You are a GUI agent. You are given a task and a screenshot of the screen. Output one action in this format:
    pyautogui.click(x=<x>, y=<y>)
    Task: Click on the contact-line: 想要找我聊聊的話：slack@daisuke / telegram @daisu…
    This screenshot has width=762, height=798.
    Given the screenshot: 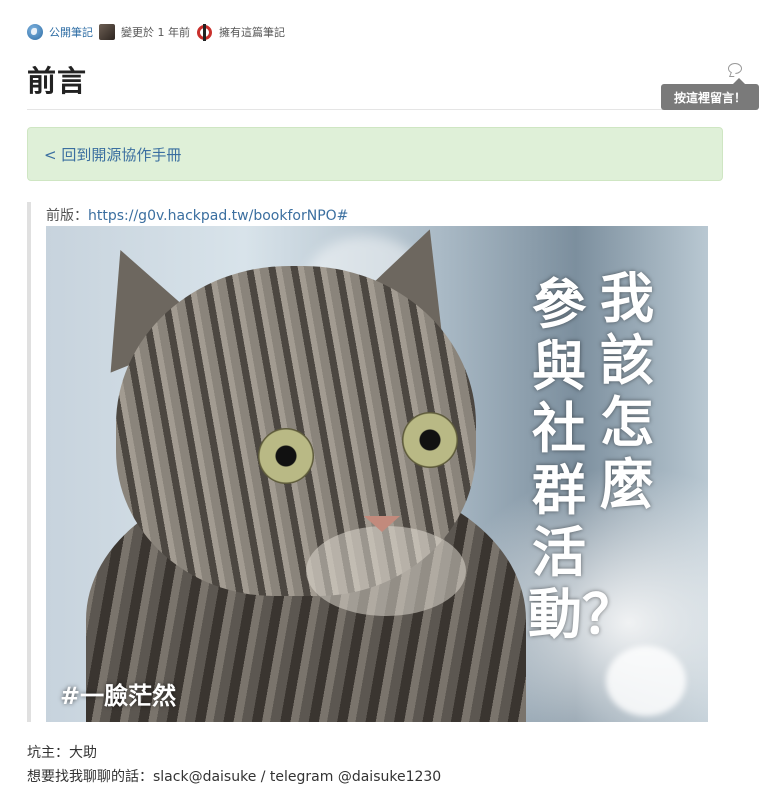 What is the action you would take?
    pyautogui.click(x=234, y=777)
    